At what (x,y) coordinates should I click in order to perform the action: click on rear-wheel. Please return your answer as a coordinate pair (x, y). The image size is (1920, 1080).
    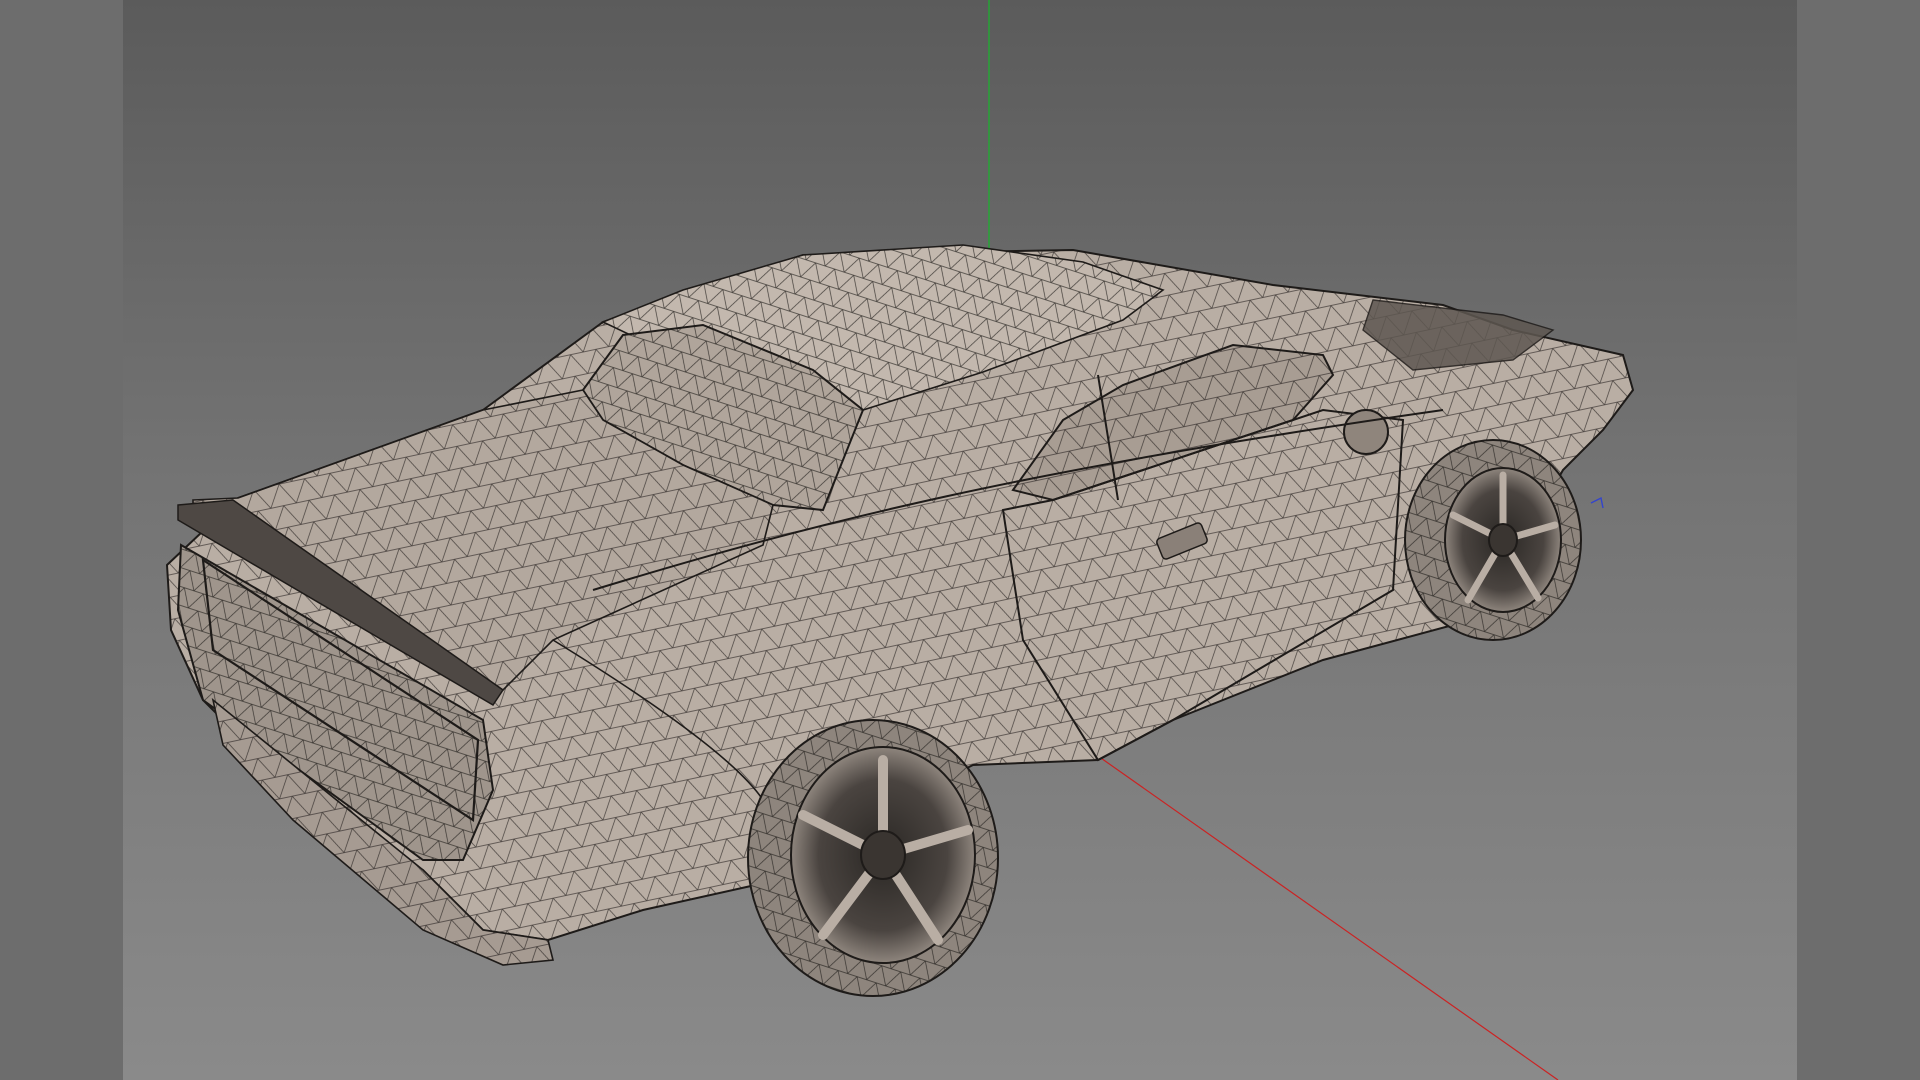
    Looking at the image, I should click on (873, 858).